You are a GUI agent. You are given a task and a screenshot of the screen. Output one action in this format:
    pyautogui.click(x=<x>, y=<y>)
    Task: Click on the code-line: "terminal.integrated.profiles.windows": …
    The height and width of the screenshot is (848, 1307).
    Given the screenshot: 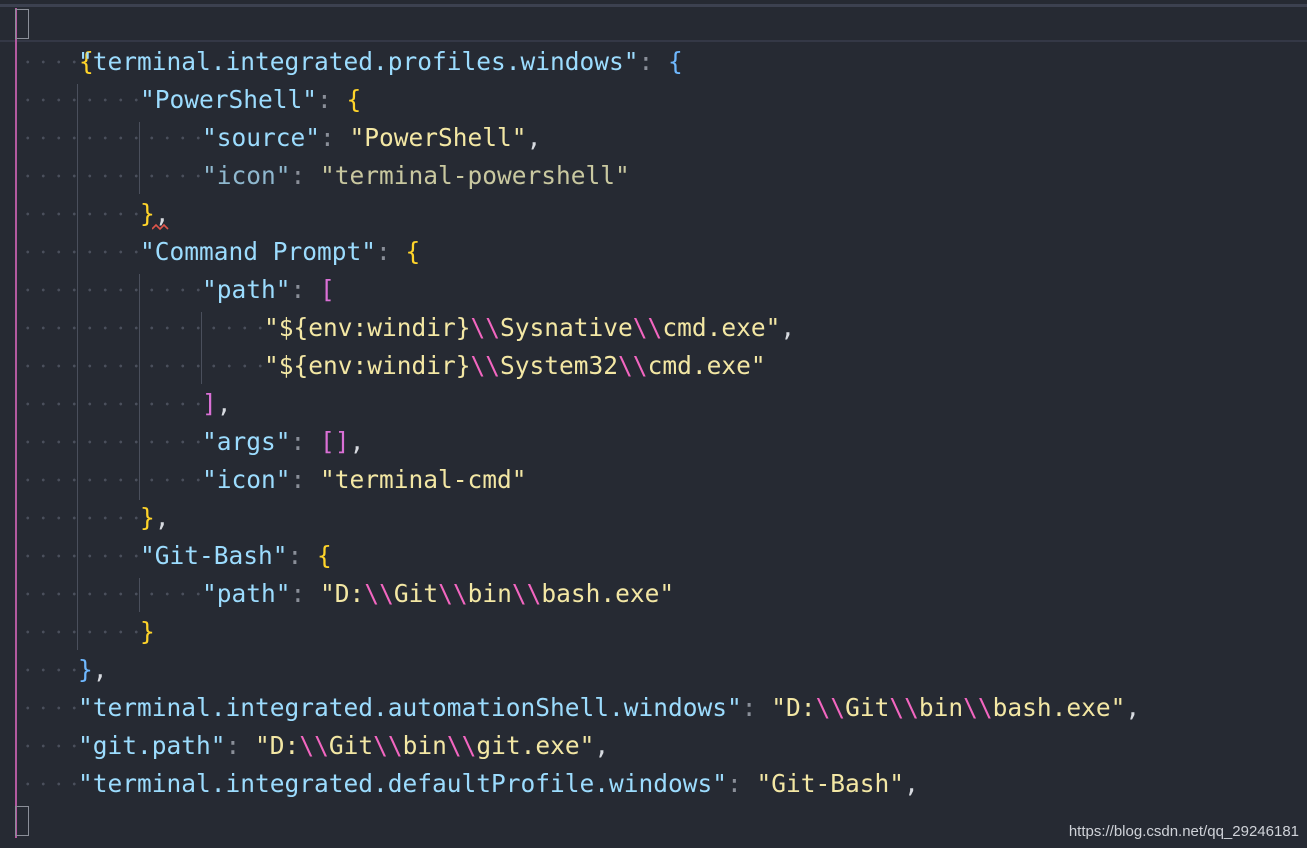 What is the action you would take?
    pyautogui.click(x=380, y=62)
    